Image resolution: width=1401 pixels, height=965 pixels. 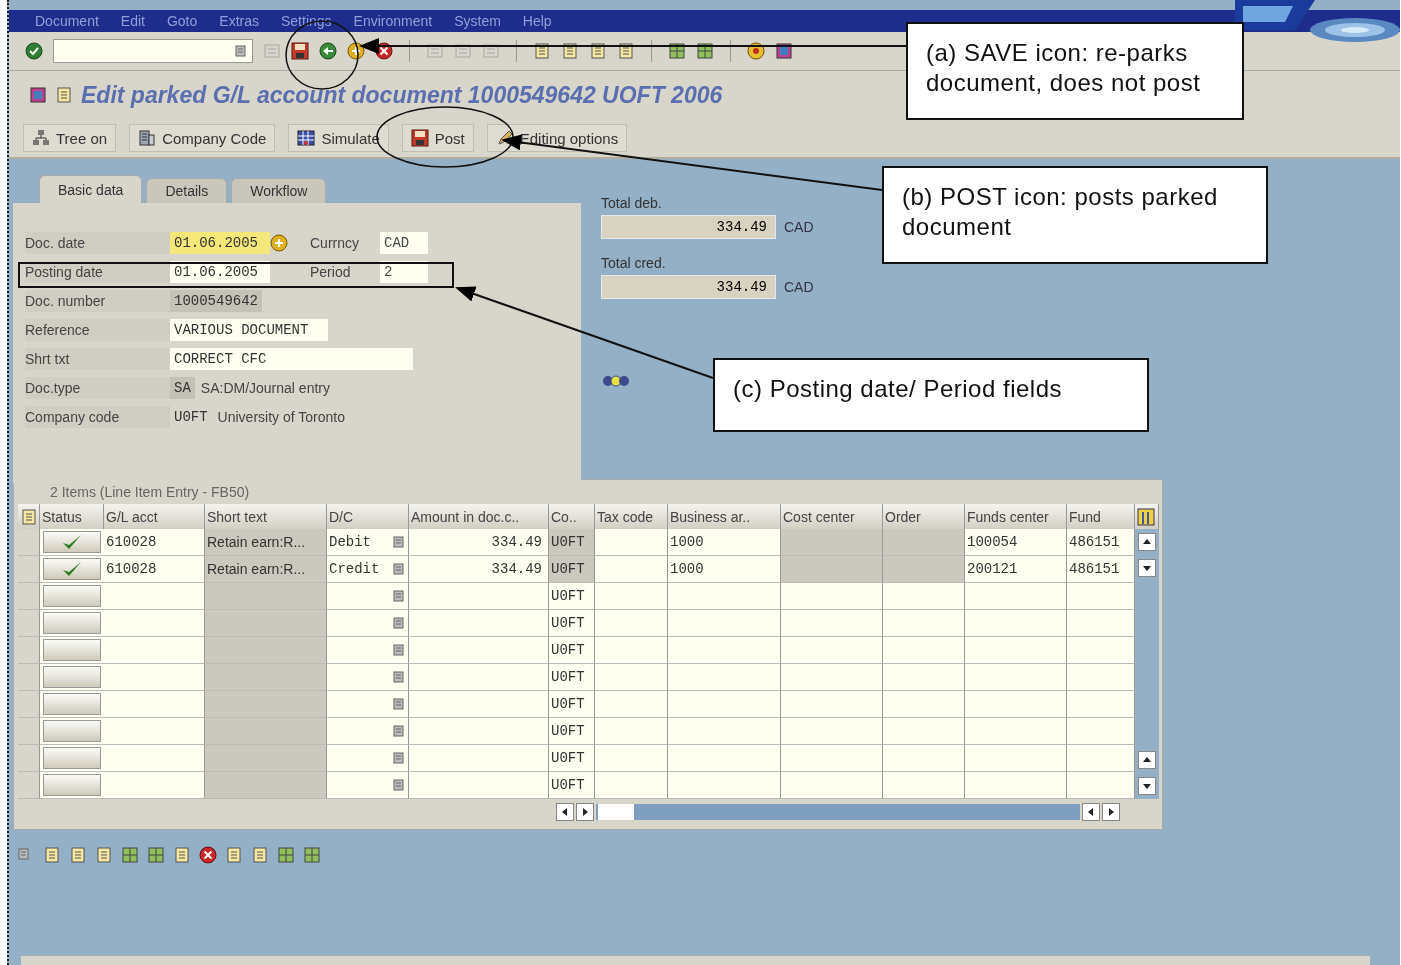 I want to click on field-description: SA:DM/Journal entry, so click(x=265, y=388).